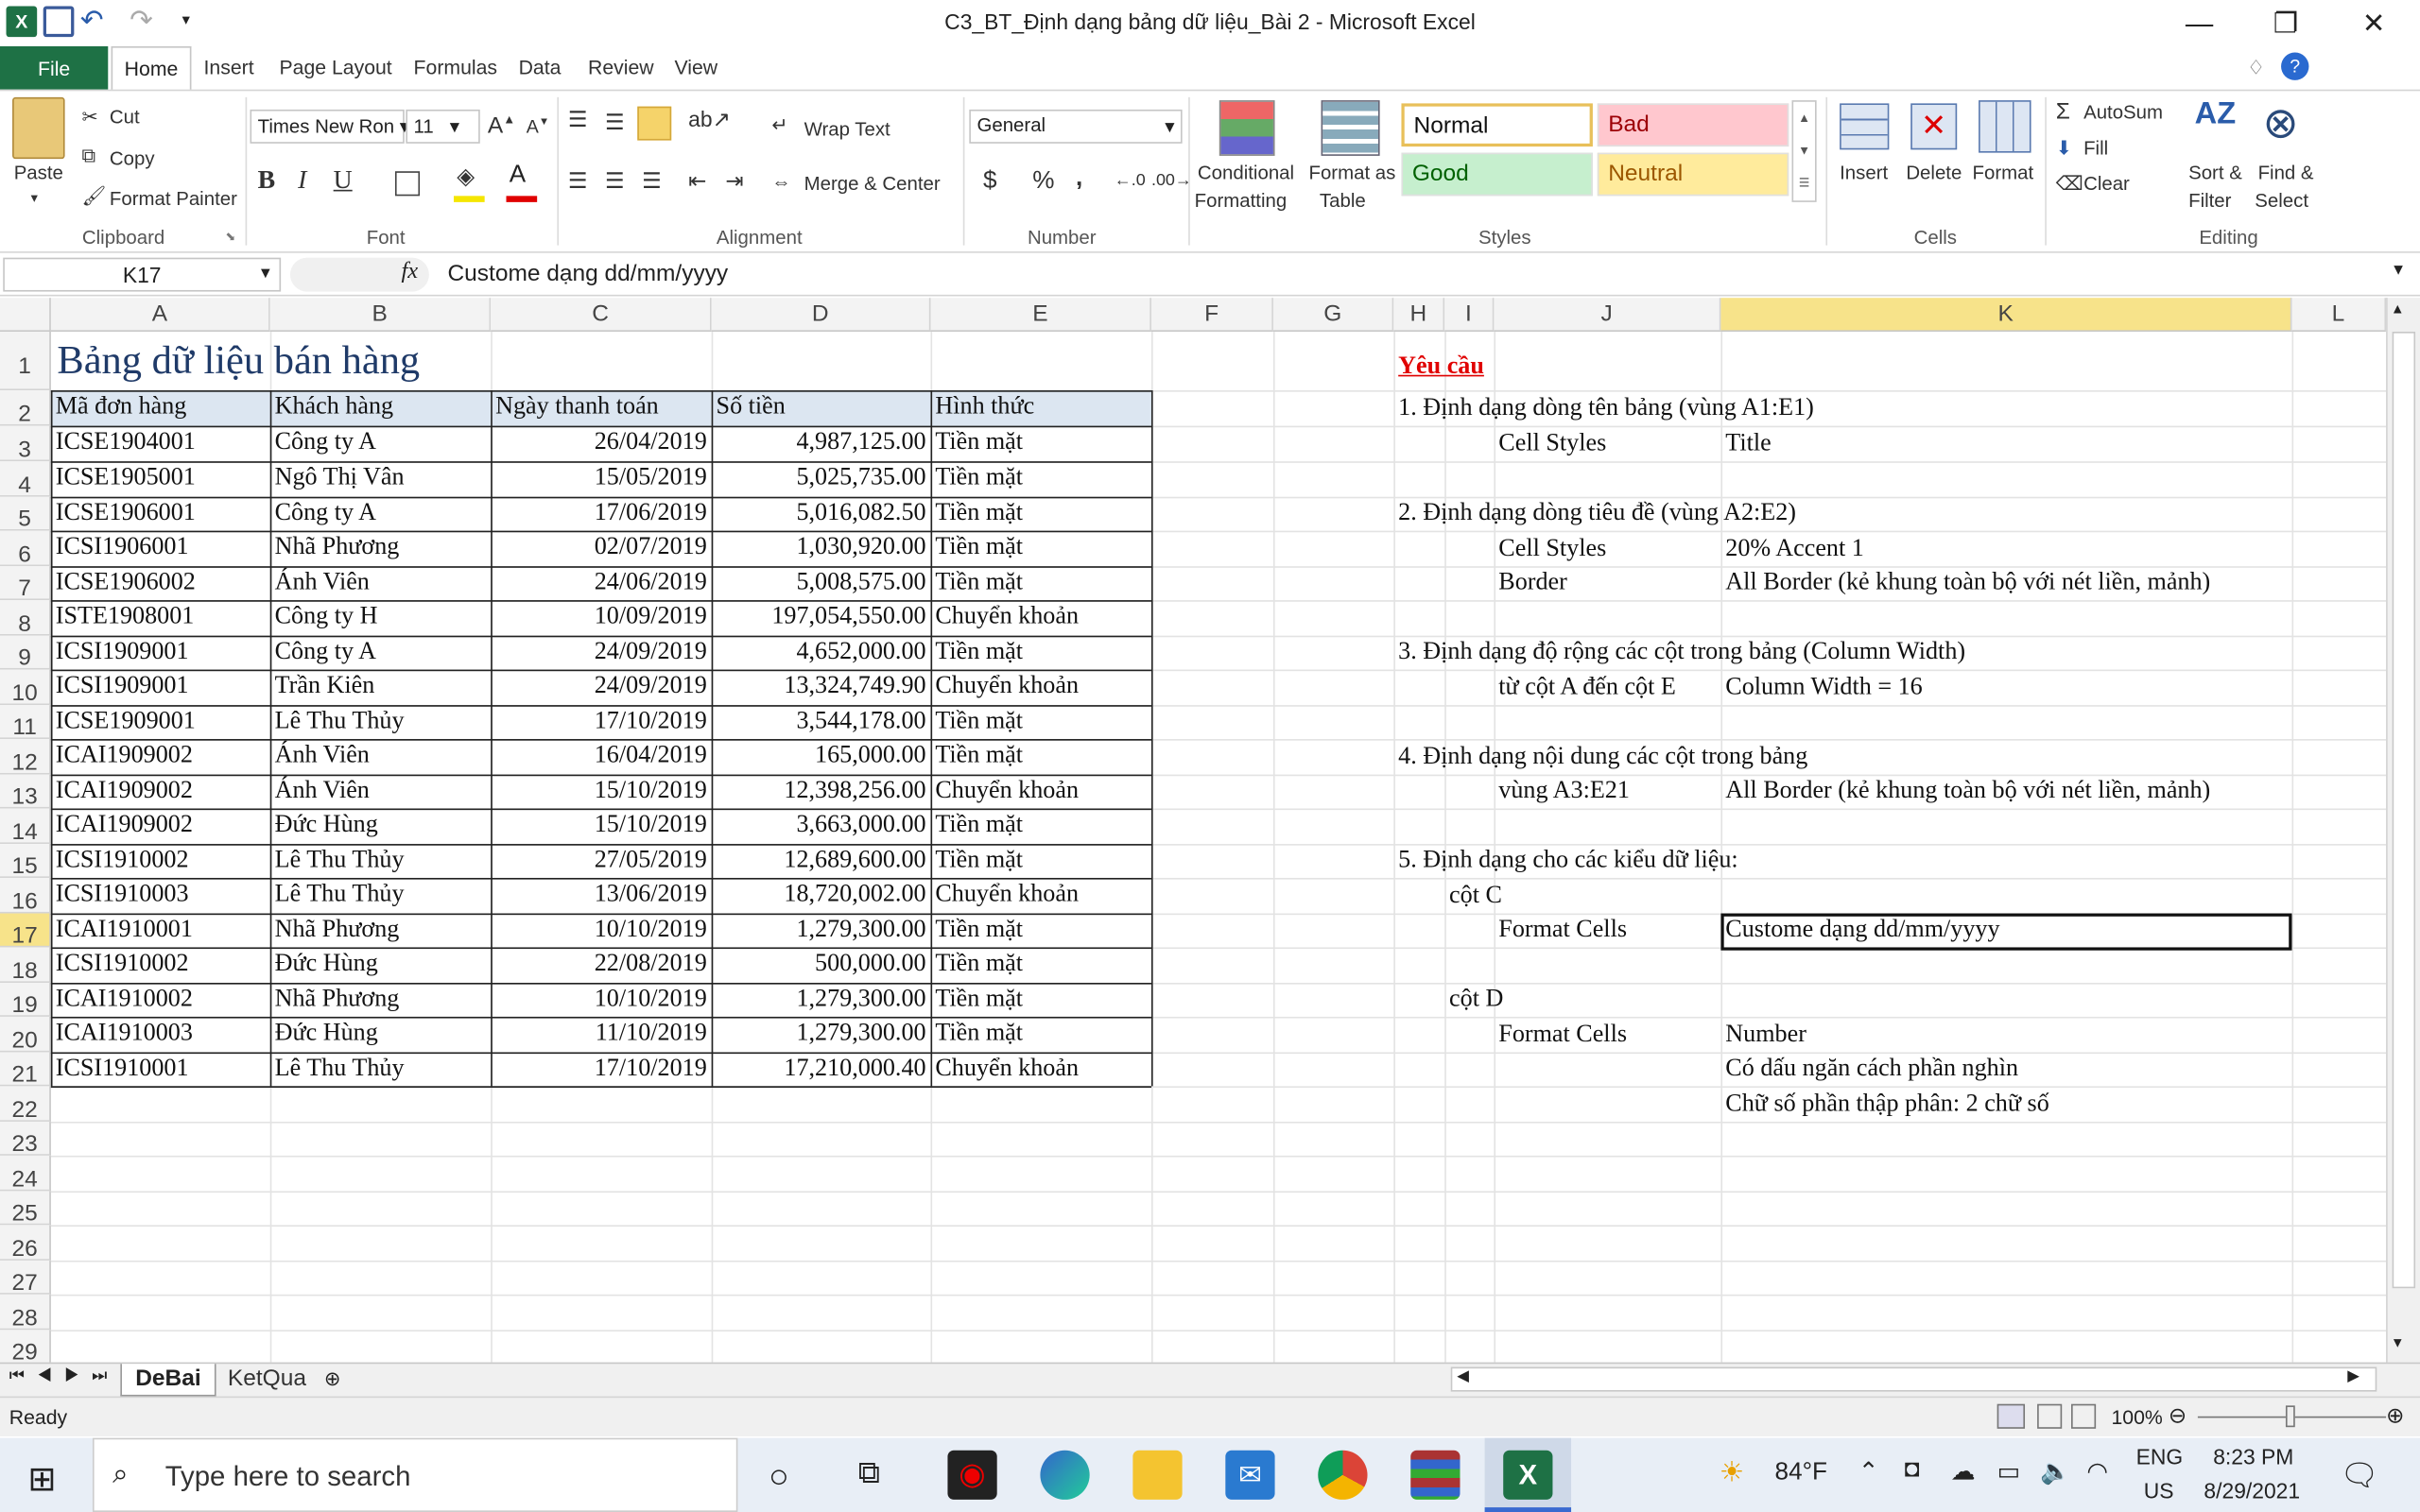 Image resolution: width=2420 pixels, height=1512 pixels. I want to click on paste-icon, so click(38, 128).